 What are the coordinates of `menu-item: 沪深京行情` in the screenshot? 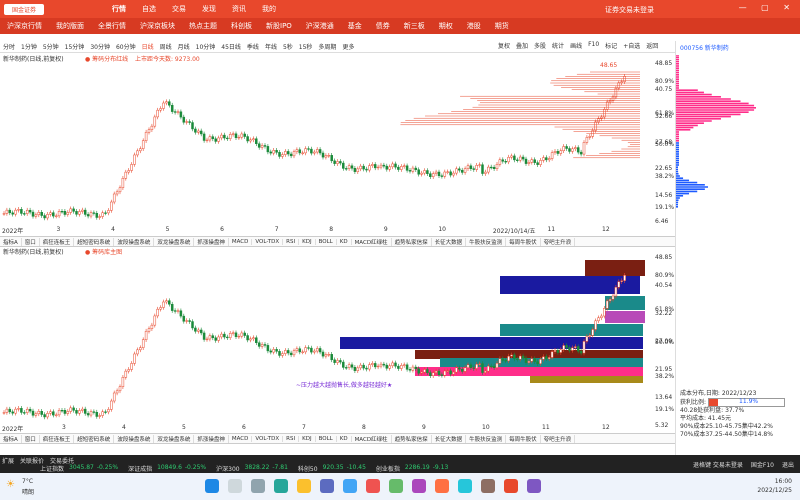 It's located at (24, 26).